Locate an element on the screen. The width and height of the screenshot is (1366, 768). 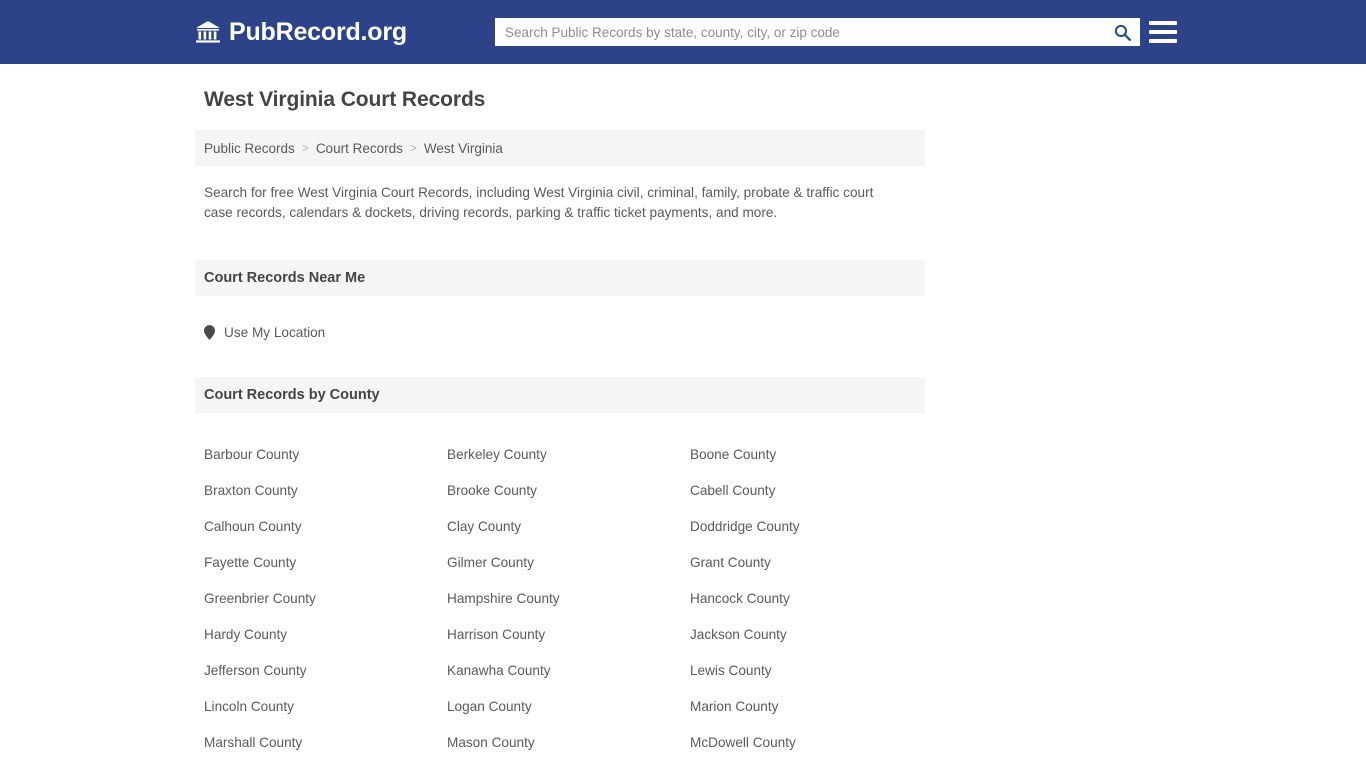
county-link: Greenbrier County is located at coordinates (325, 599).